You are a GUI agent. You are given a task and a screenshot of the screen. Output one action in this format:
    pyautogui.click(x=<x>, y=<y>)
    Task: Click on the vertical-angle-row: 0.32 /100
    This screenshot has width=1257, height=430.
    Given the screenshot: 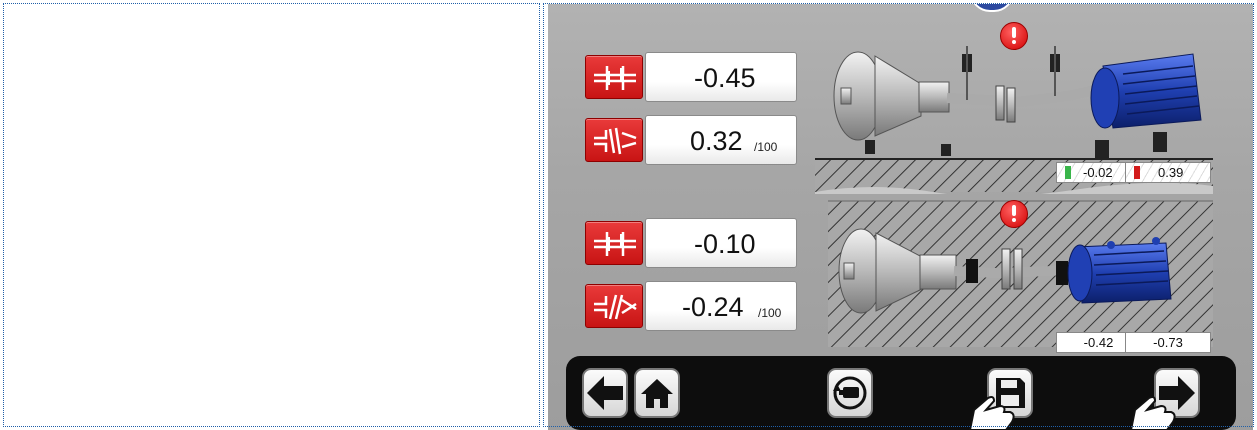 What is the action you would take?
    pyautogui.click(x=691, y=140)
    